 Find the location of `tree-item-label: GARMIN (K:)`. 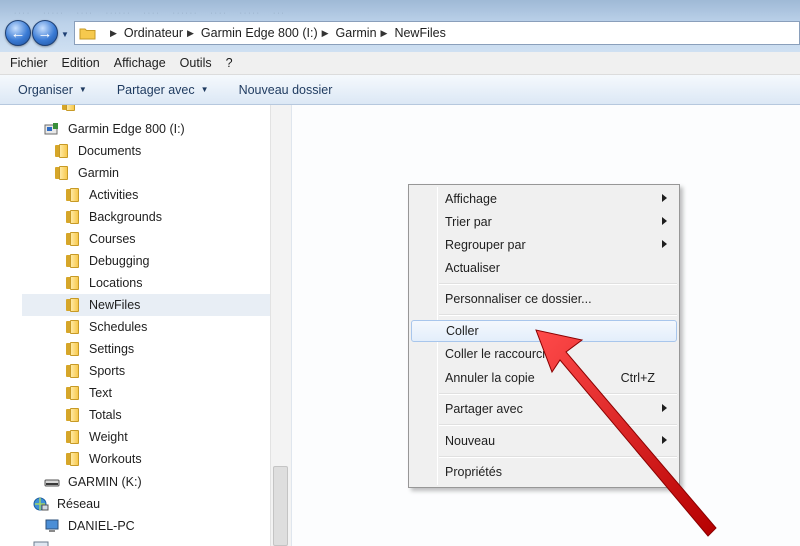

tree-item-label: GARMIN (K:) is located at coordinates (105, 482).